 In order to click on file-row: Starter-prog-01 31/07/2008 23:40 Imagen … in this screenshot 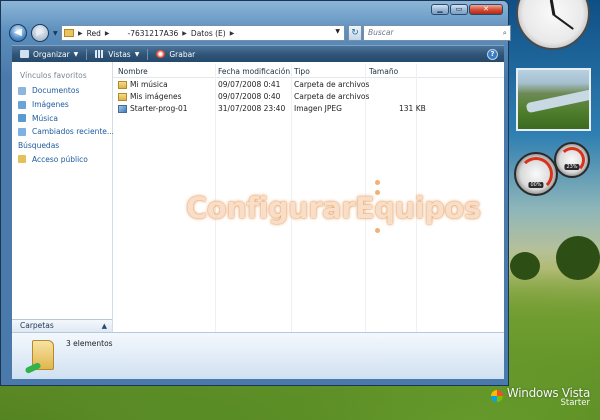, I will do `click(308, 109)`.